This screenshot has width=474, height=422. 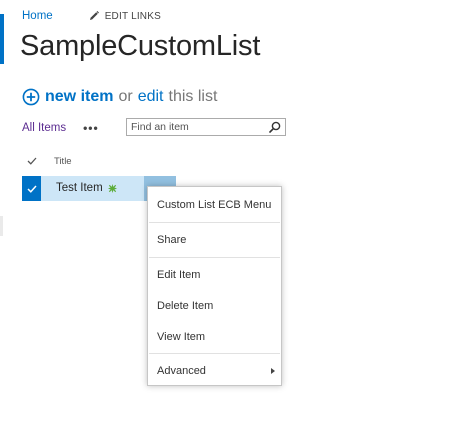 What do you see at coordinates (181, 371) in the screenshot?
I see `menu-item-advanced-label: Advanced` at bounding box center [181, 371].